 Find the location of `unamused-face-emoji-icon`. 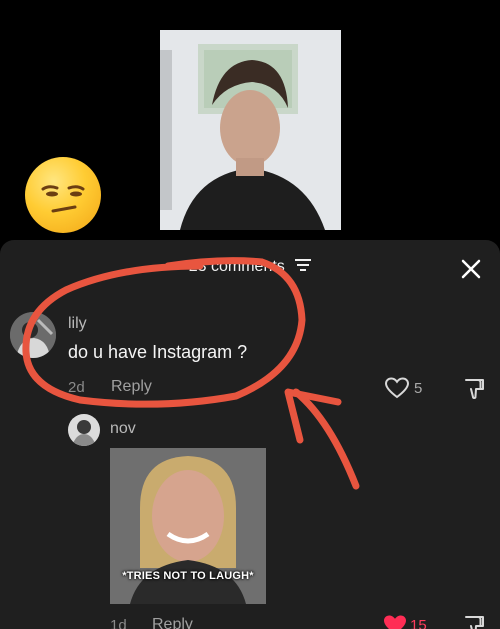

unamused-face-emoji-icon is located at coordinates (63, 195).